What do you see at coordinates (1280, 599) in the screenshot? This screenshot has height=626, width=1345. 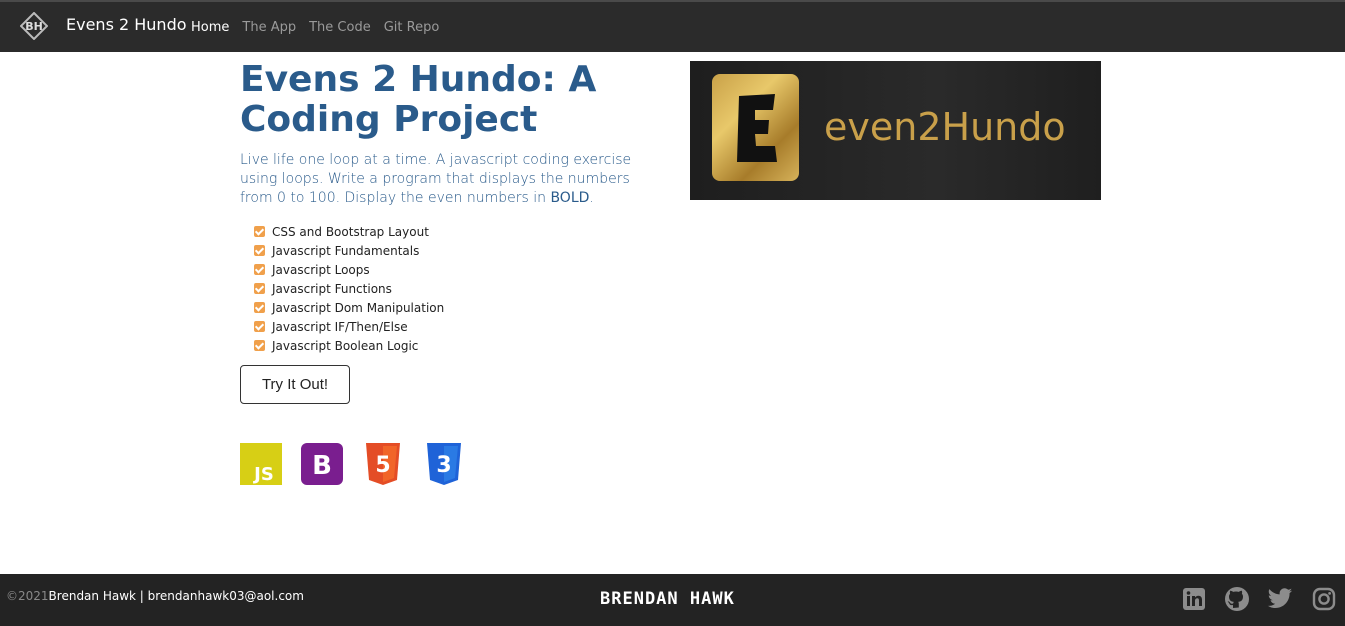 I see `twitter-icon` at bounding box center [1280, 599].